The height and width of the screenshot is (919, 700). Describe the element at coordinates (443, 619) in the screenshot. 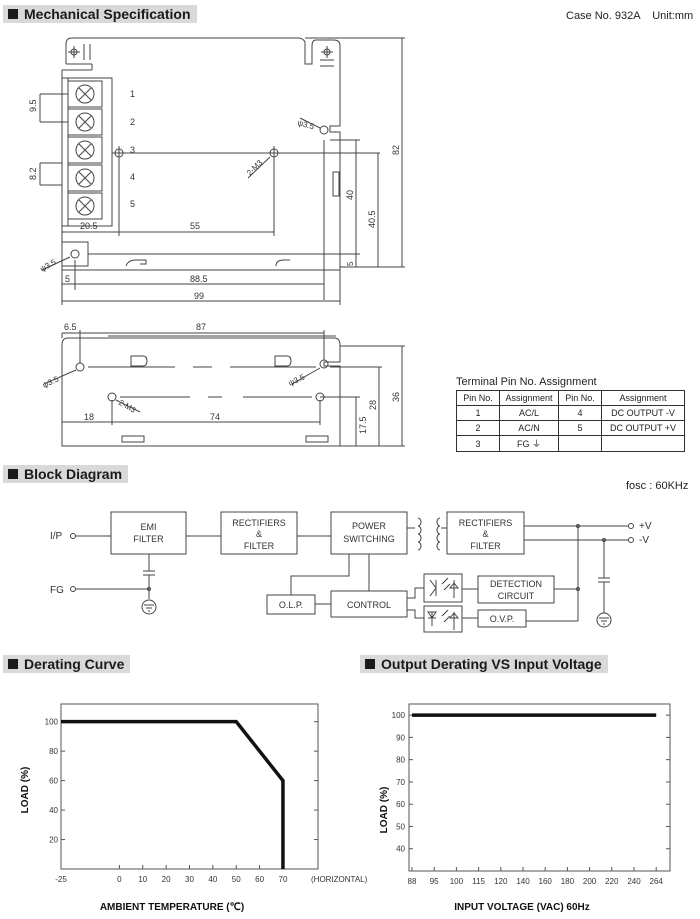

I see `optocoupler-icon` at that location.